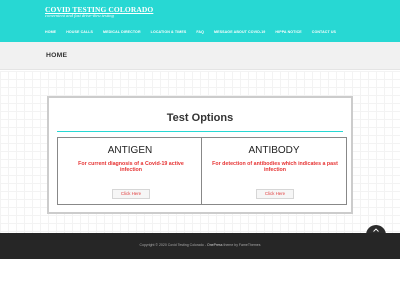  Describe the element at coordinates (274, 150) in the screenshot. I see `antibody-card-title: ANTIBODY` at that location.